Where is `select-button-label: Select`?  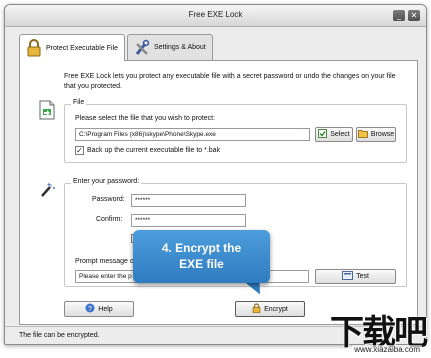
select-button-label: Select is located at coordinates (340, 134).